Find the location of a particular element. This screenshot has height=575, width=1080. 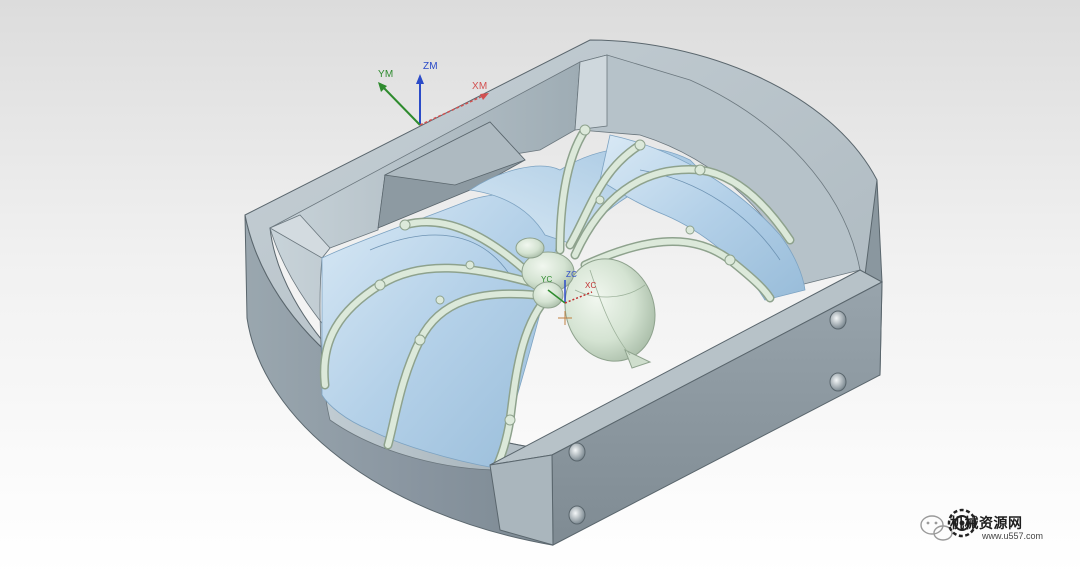

work-y-axis-label: YC is located at coordinates (547, 279).